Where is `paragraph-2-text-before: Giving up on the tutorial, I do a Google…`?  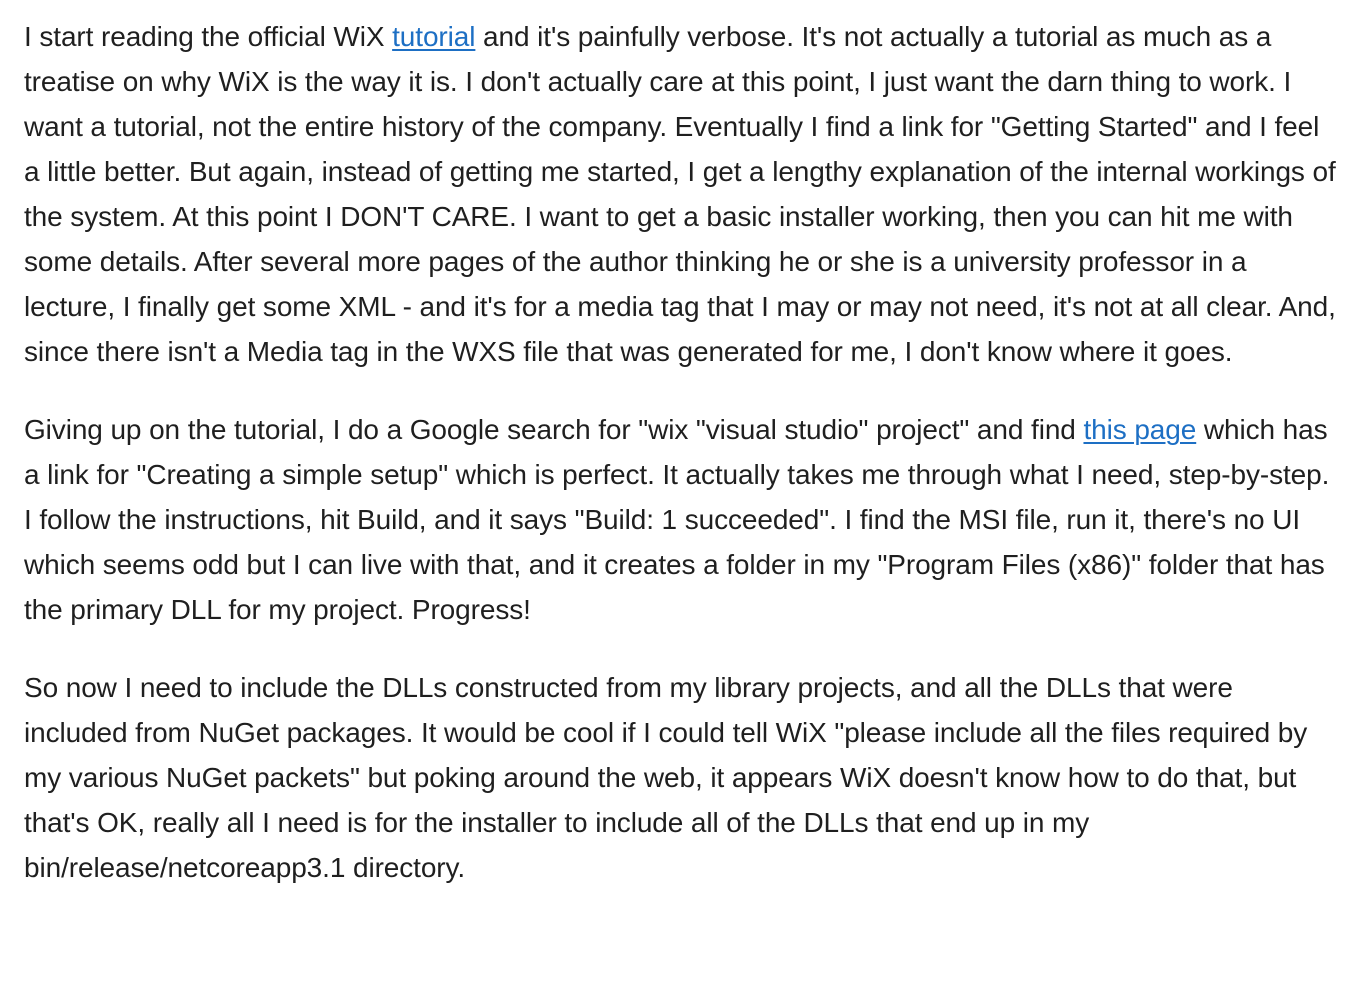
paragraph-2-text-before: Giving up on the tutorial, I do a Google… is located at coordinates (554, 429).